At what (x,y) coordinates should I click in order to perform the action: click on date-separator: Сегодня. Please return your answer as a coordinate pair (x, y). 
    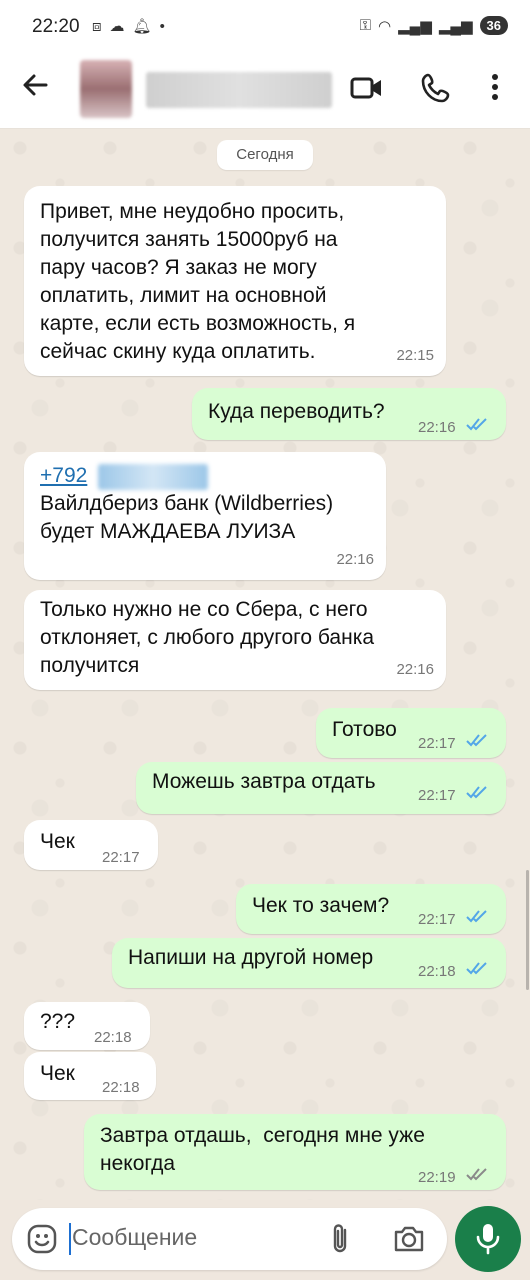
    Looking at the image, I should click on (265, 155).